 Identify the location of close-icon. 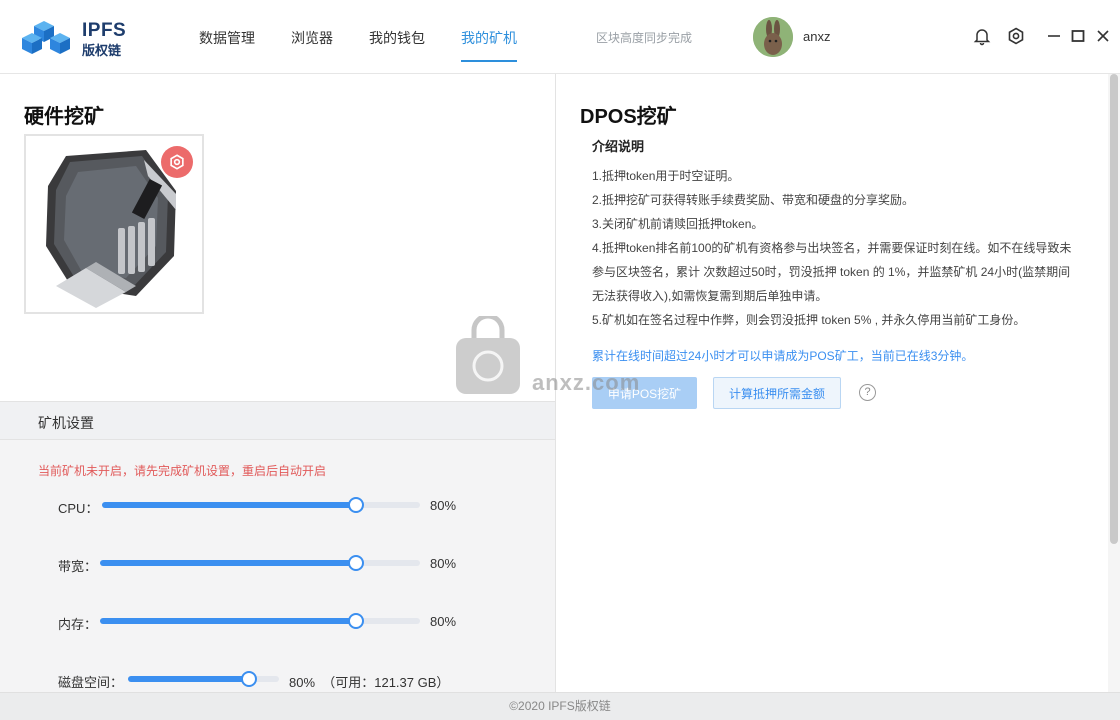
(1103, 36).